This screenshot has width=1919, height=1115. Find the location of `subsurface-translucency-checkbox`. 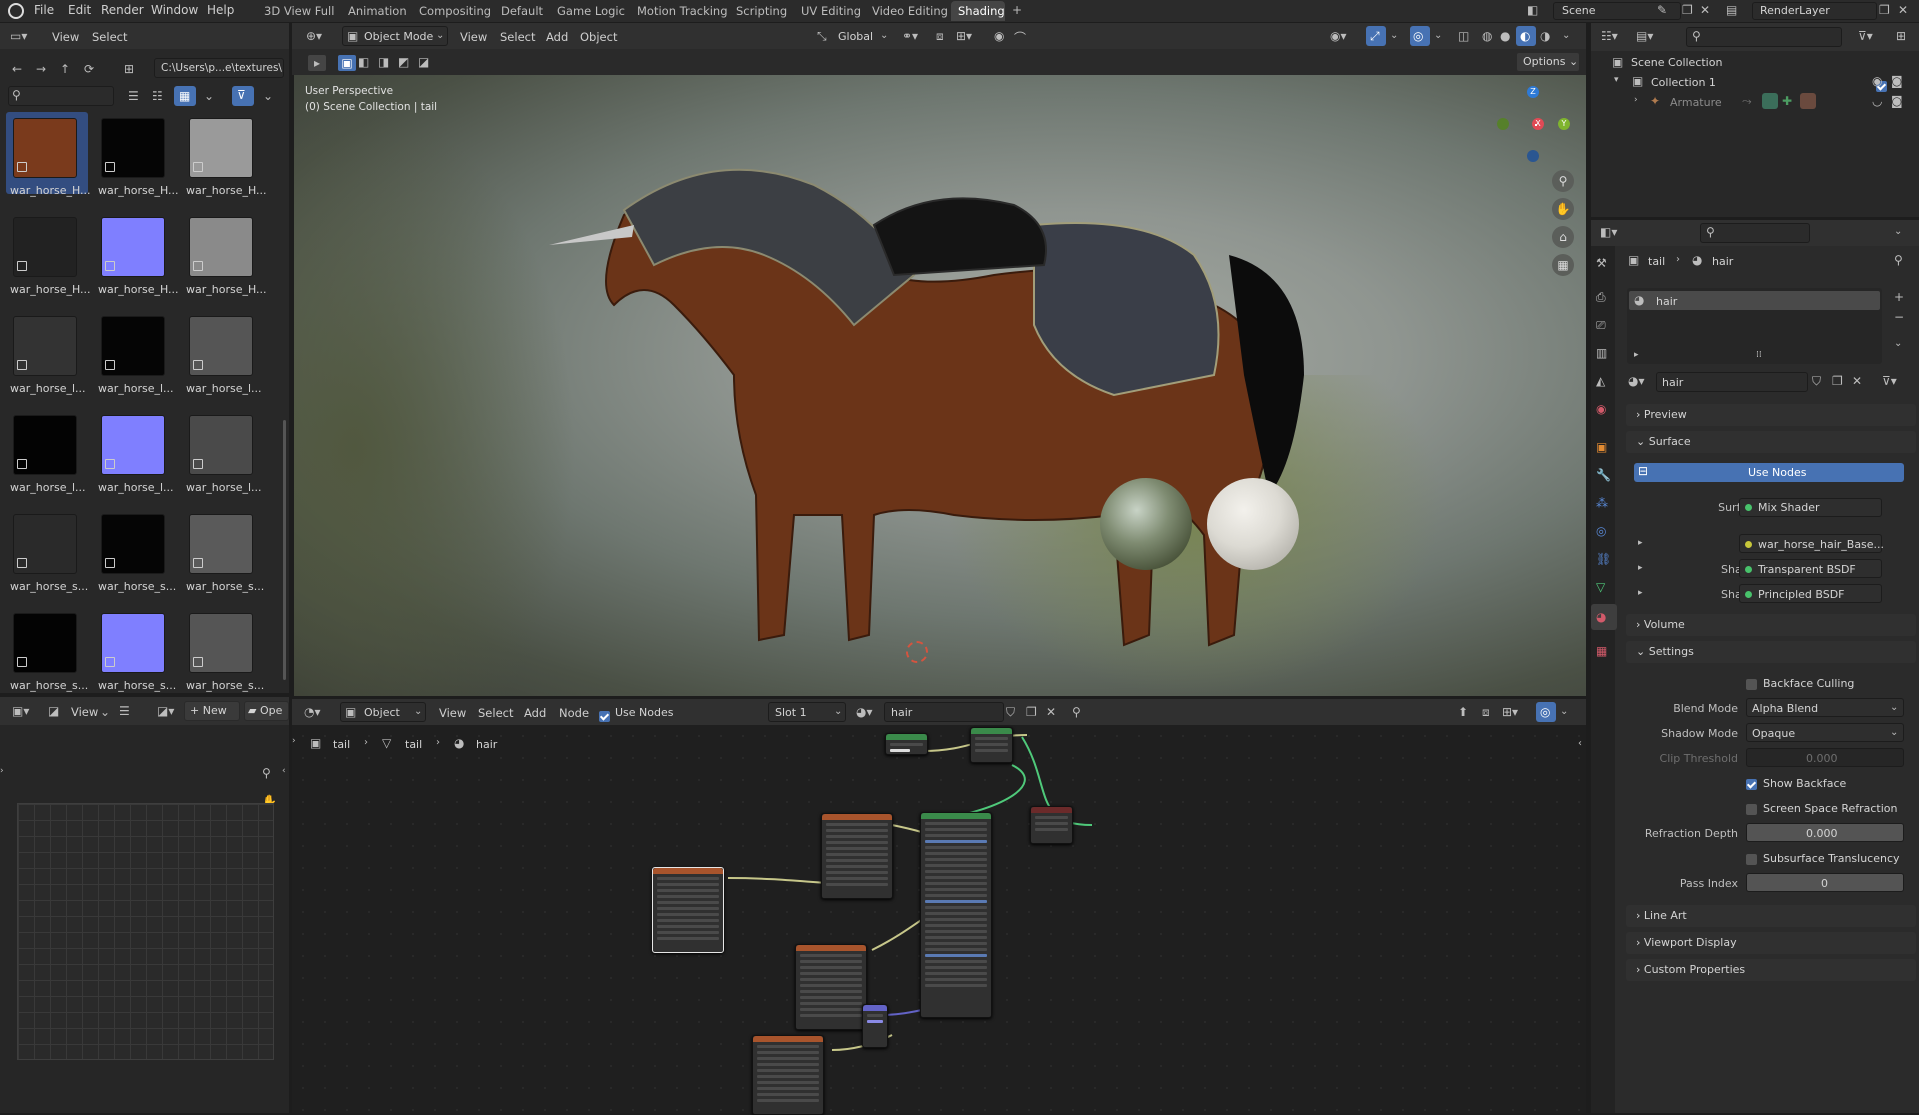

subsurface-translucency-checkbox is located at coordinates (1751, 859).